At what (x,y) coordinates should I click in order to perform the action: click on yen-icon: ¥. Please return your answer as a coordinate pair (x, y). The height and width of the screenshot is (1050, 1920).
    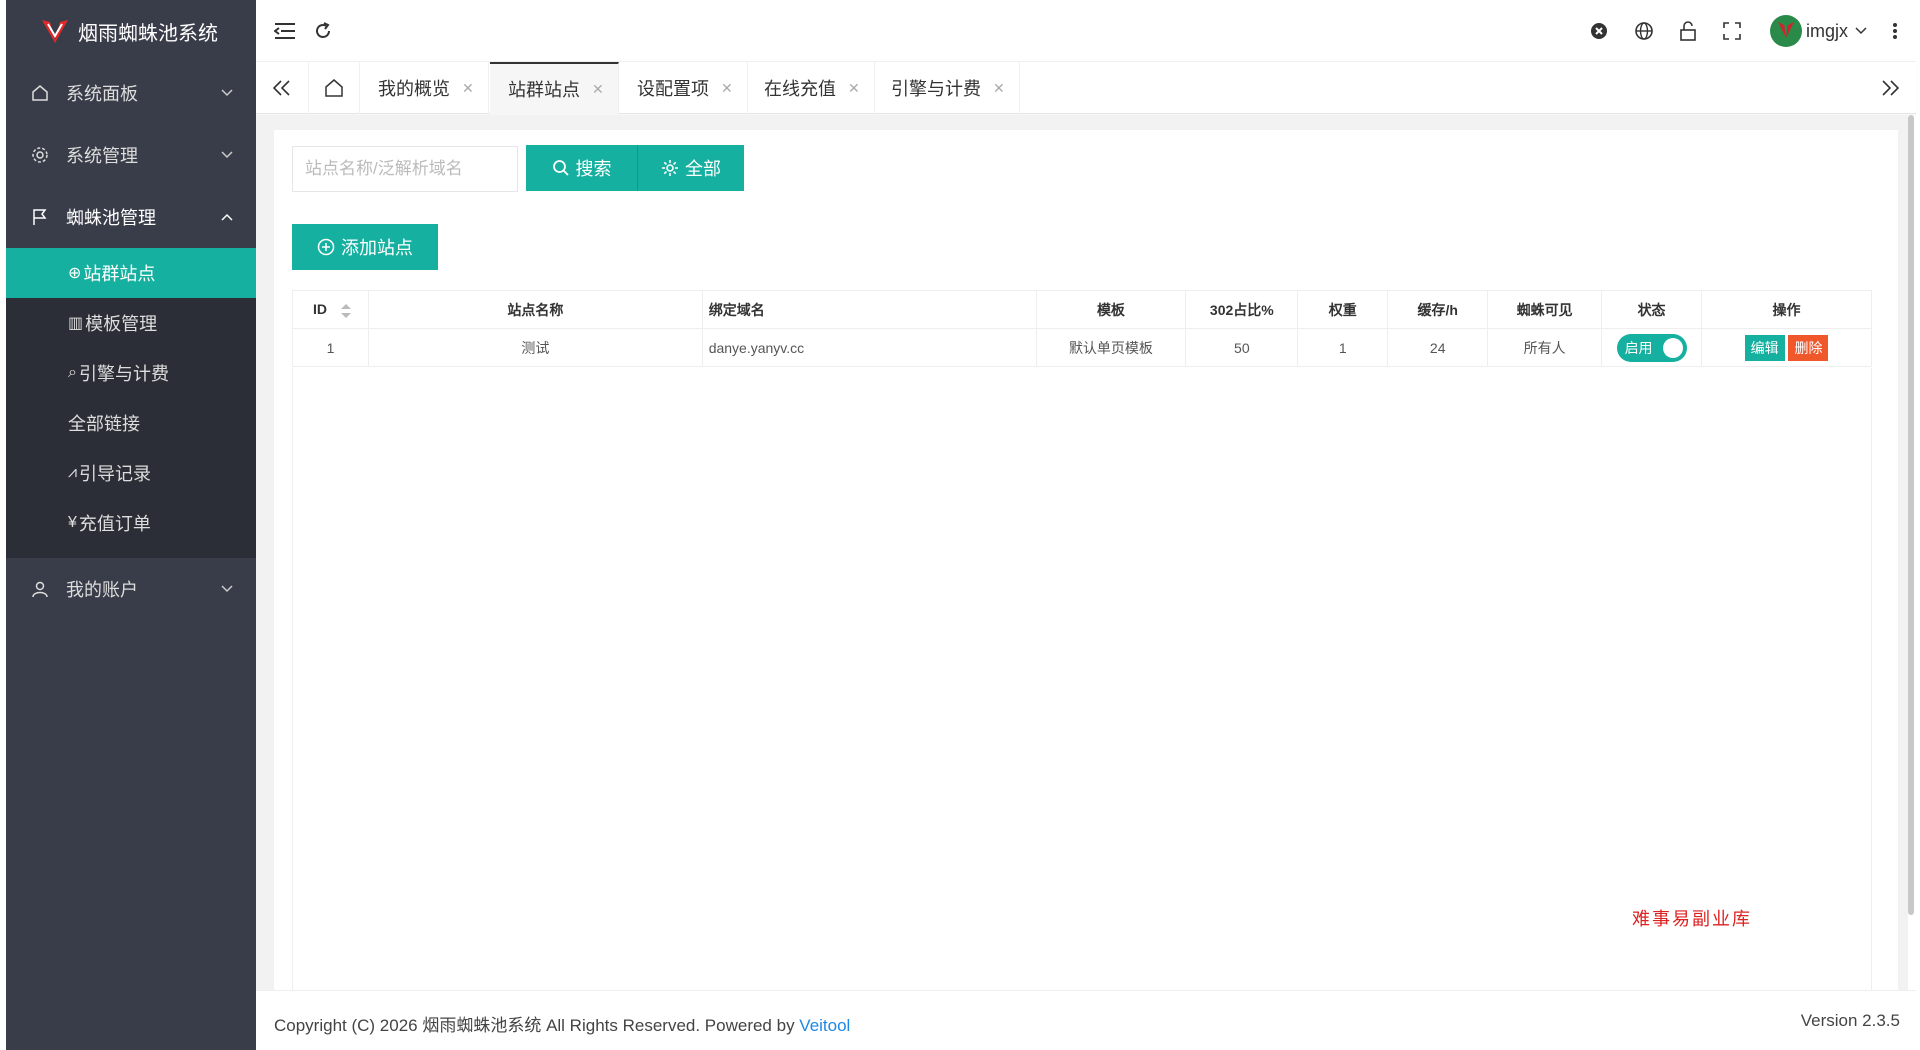
    Looking at the image, I should click on (72, 522).